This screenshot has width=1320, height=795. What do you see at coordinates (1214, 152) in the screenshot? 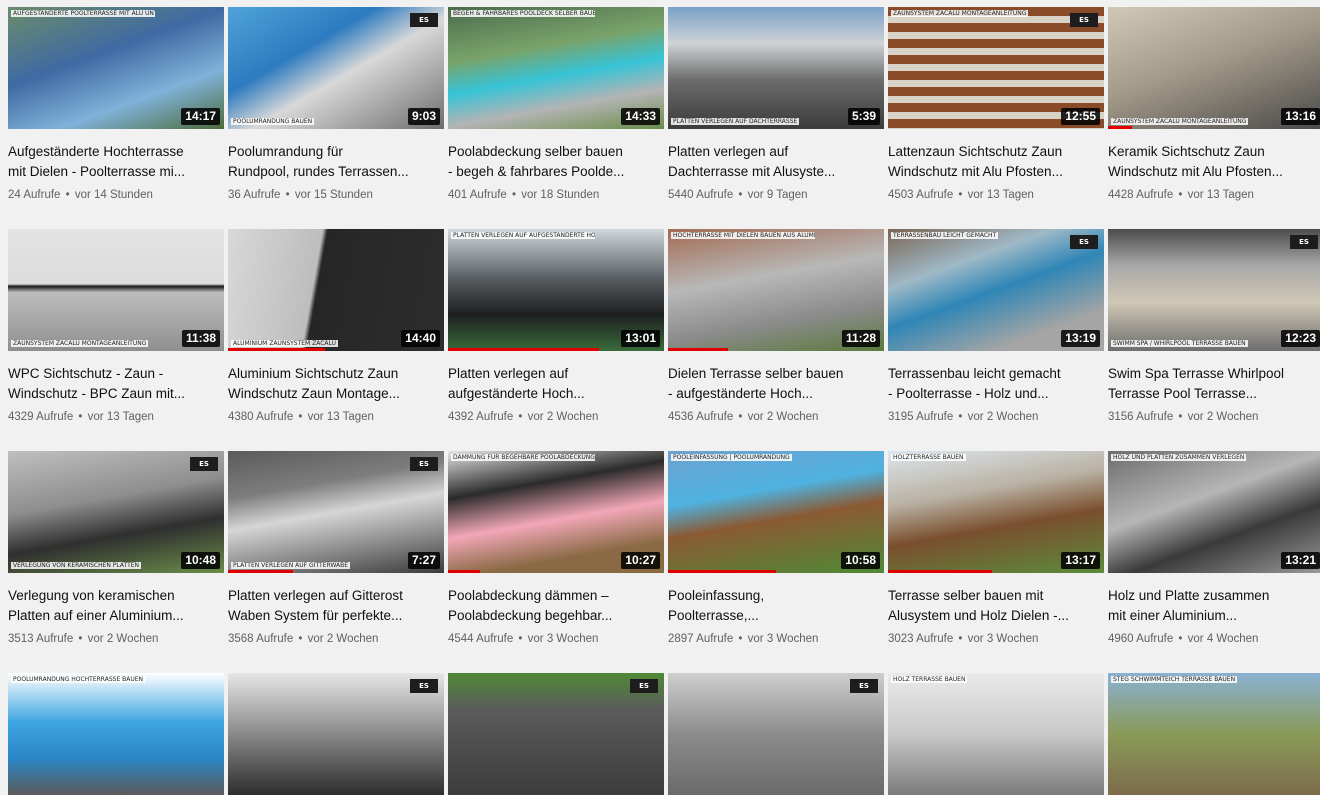
I see `video-title-line: Keramik Sichtschutz Zaun` at bounding box center [1214, 152].